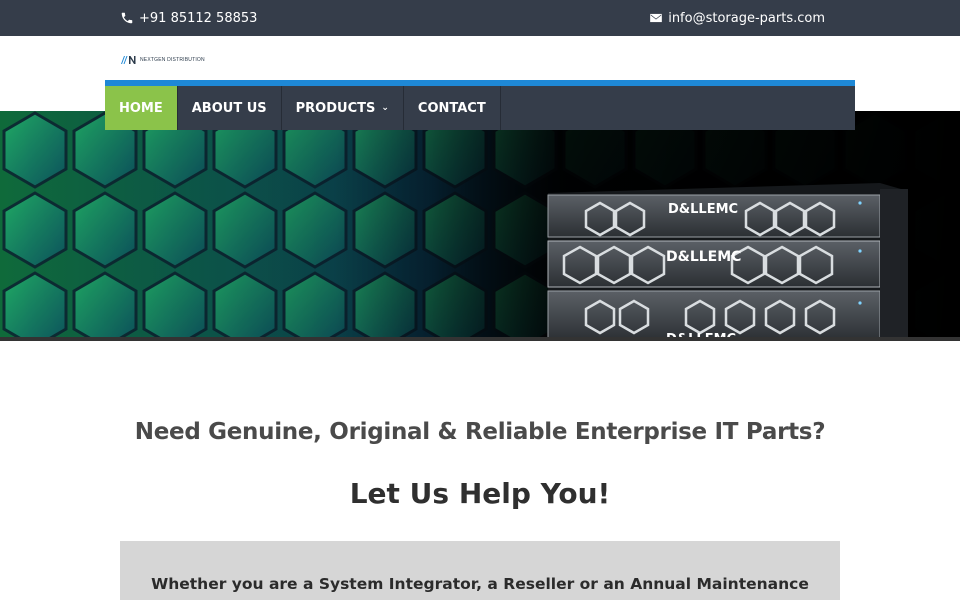 The height and width of the screenshot is (600, 960). What do you see at coordinates (480, 18) in the screenshot?
I see `top-bar: +91 85112 58853 info@storage-parts.com` at bounding box center [480, 18].